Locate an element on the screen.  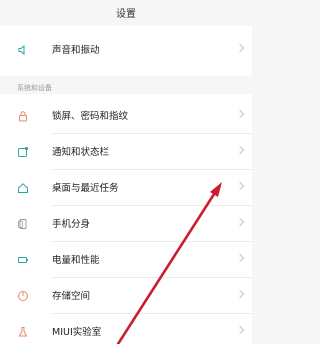
settings-item-label: 通知和状态栏 is located at coordinates (81, 152).